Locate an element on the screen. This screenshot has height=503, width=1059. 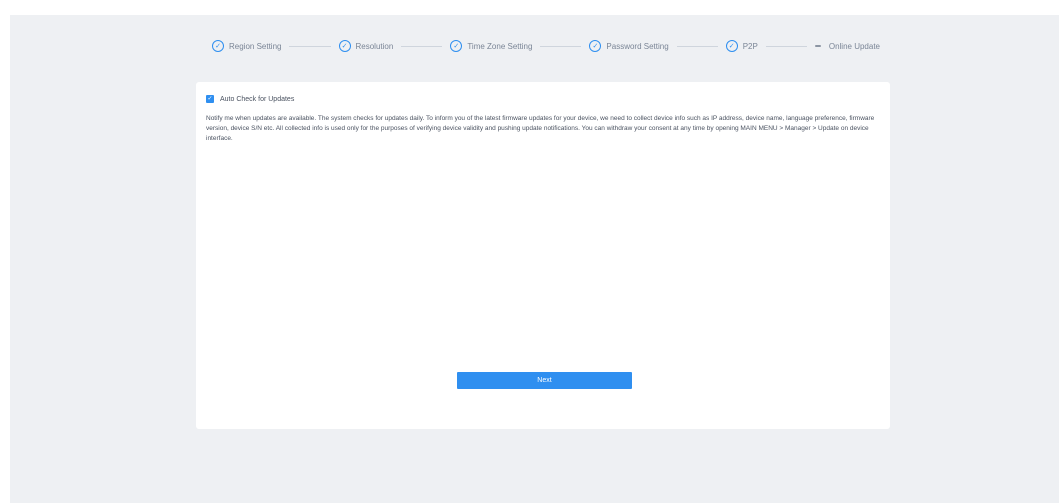
step-password-setting: ✓ Password Setting is located at coordinates (629, 46).